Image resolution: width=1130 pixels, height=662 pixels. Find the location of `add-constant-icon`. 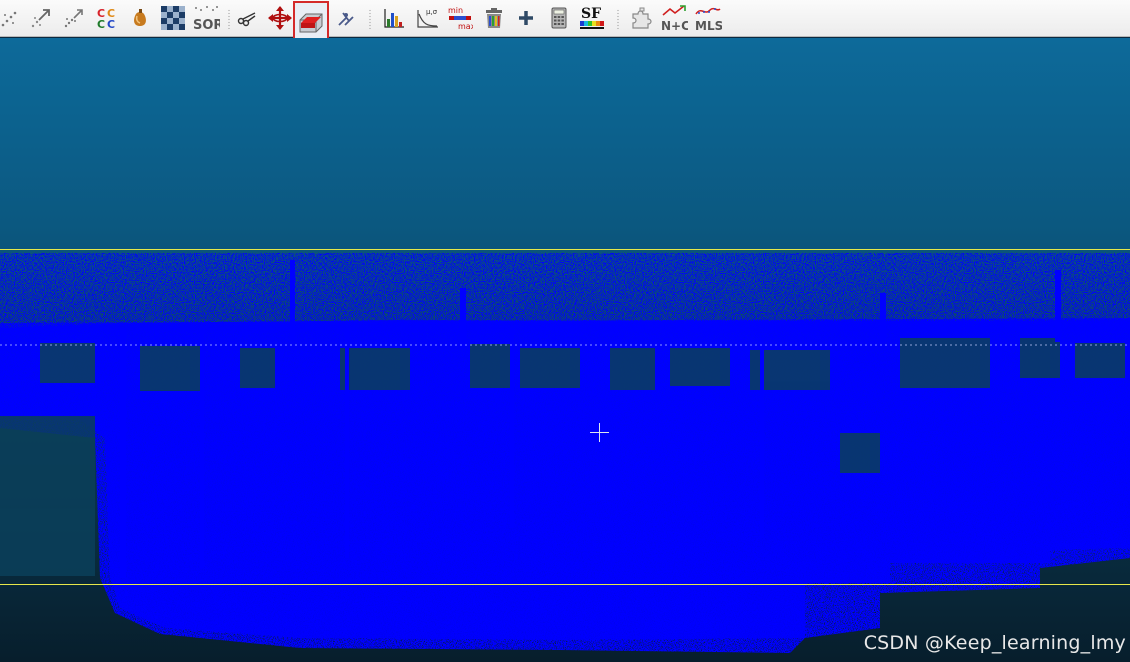

add-constant-icon is located at coordinates (526, 18).